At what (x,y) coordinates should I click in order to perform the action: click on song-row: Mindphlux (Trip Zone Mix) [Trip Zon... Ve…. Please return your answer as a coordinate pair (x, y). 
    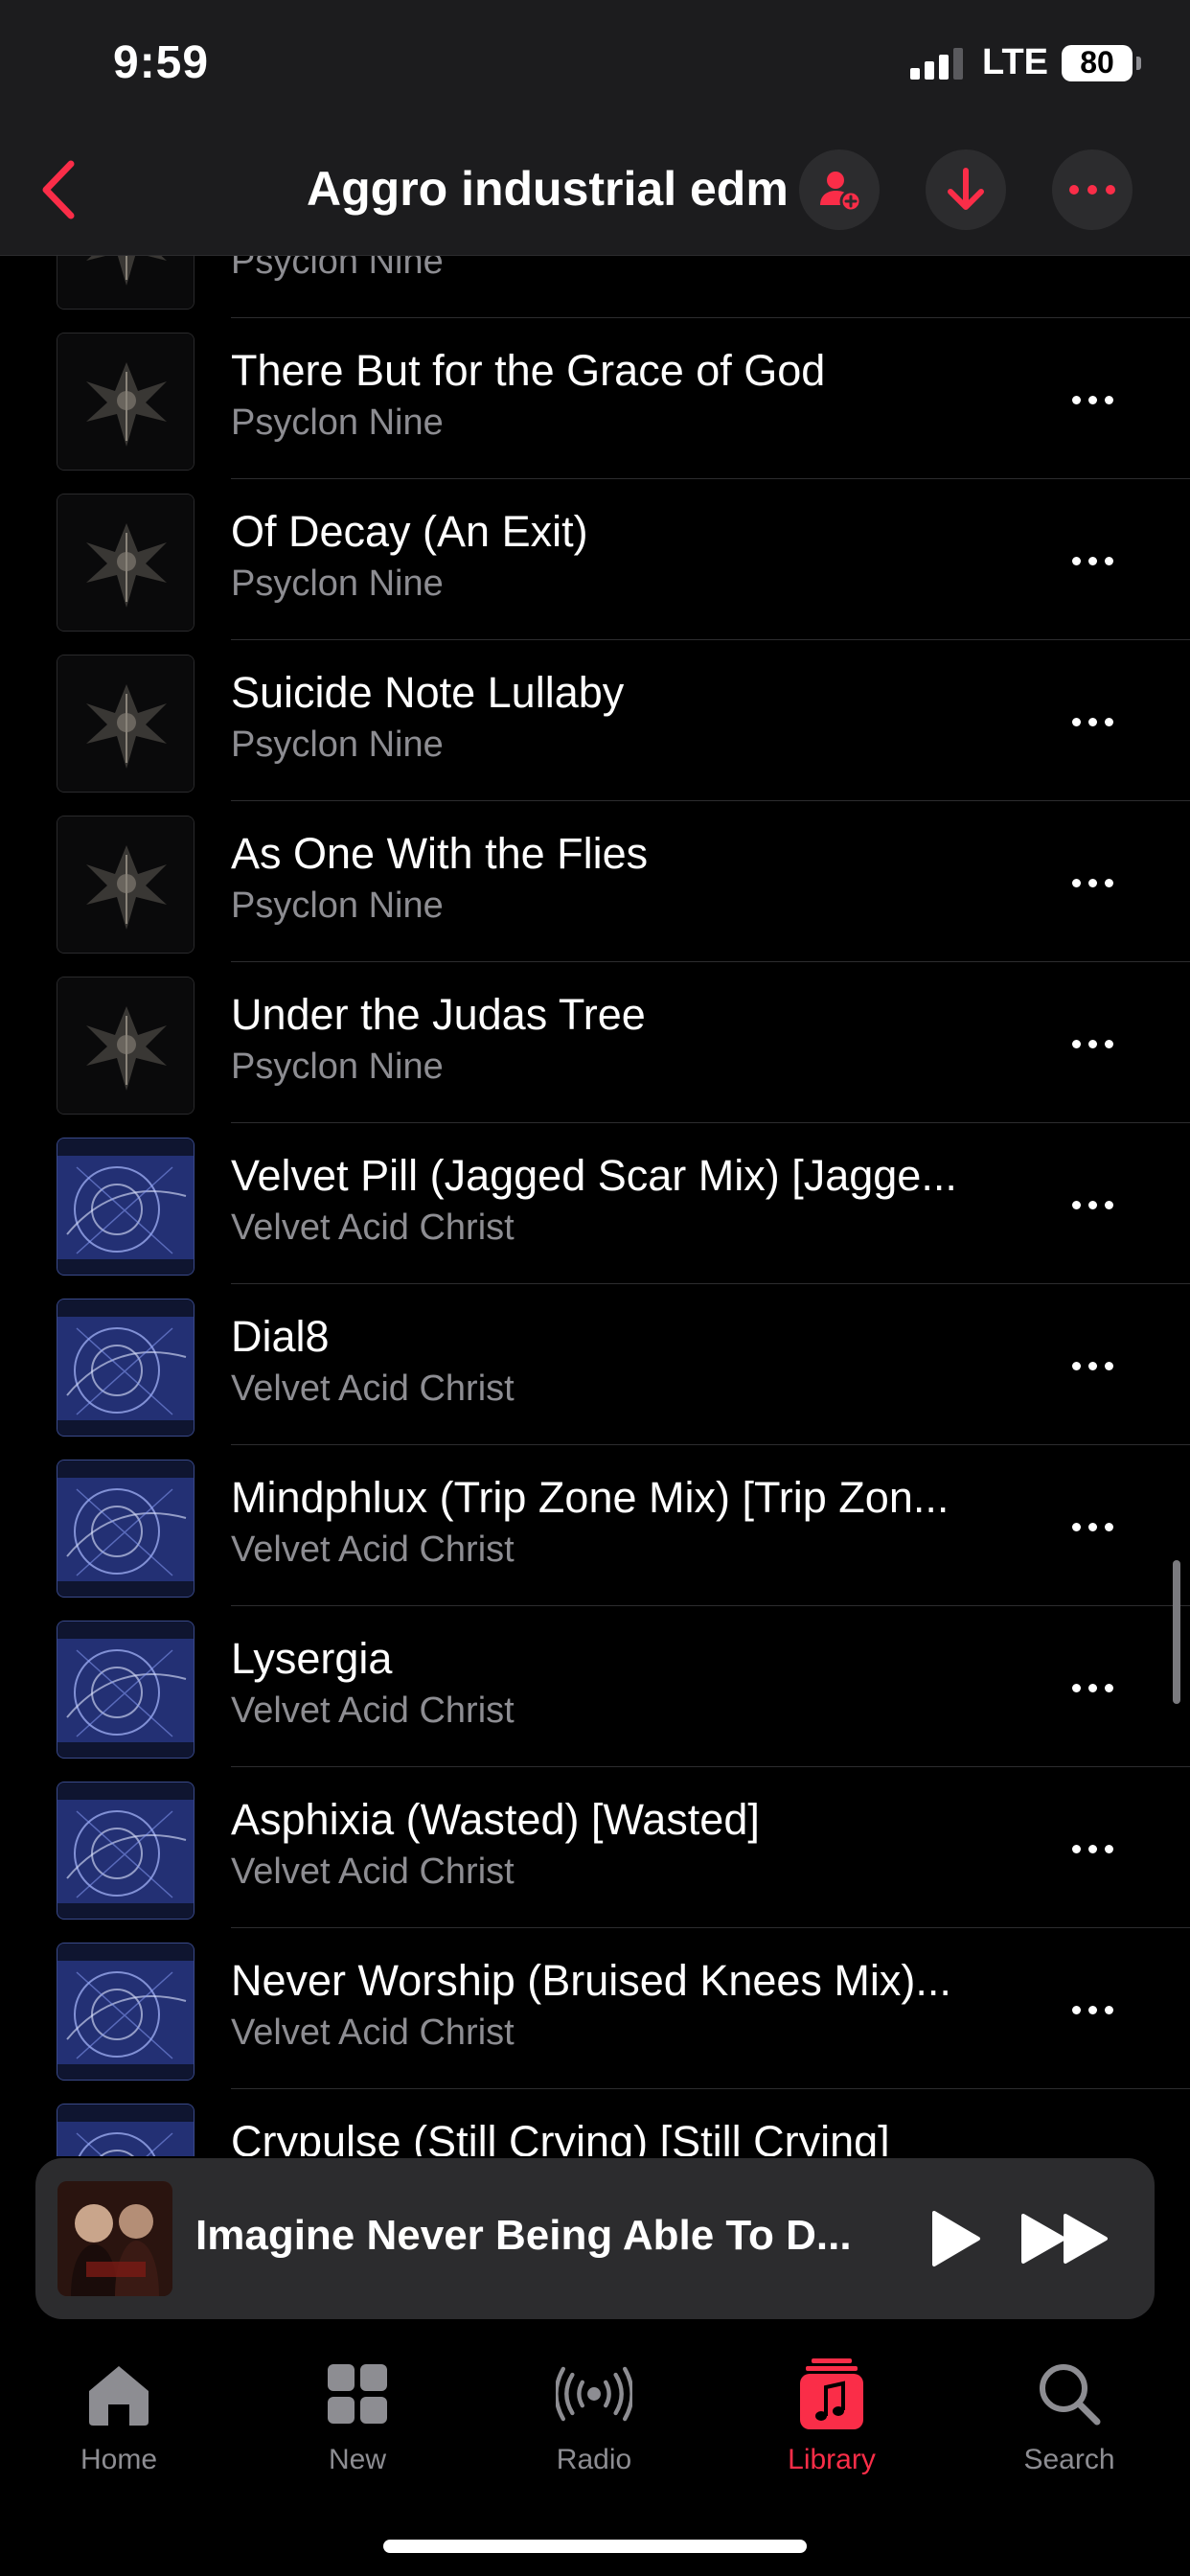
    Looking at the image, I should click on (595, 1525).